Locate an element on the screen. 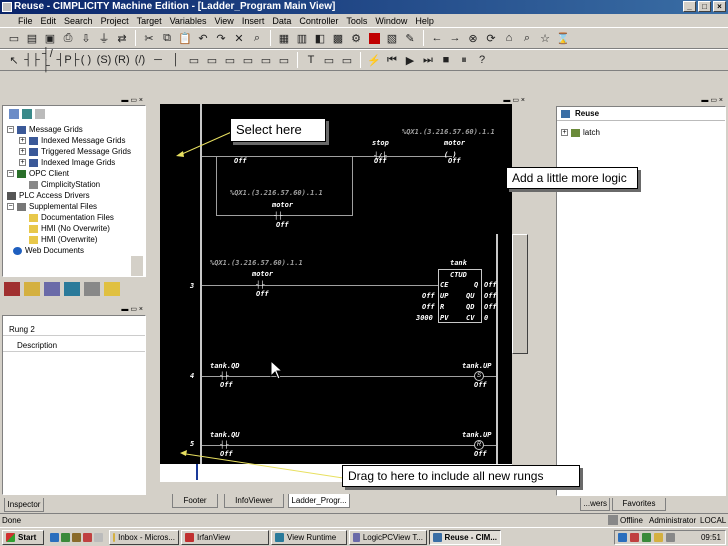  ie-icon is located at coordinates (54, 537).